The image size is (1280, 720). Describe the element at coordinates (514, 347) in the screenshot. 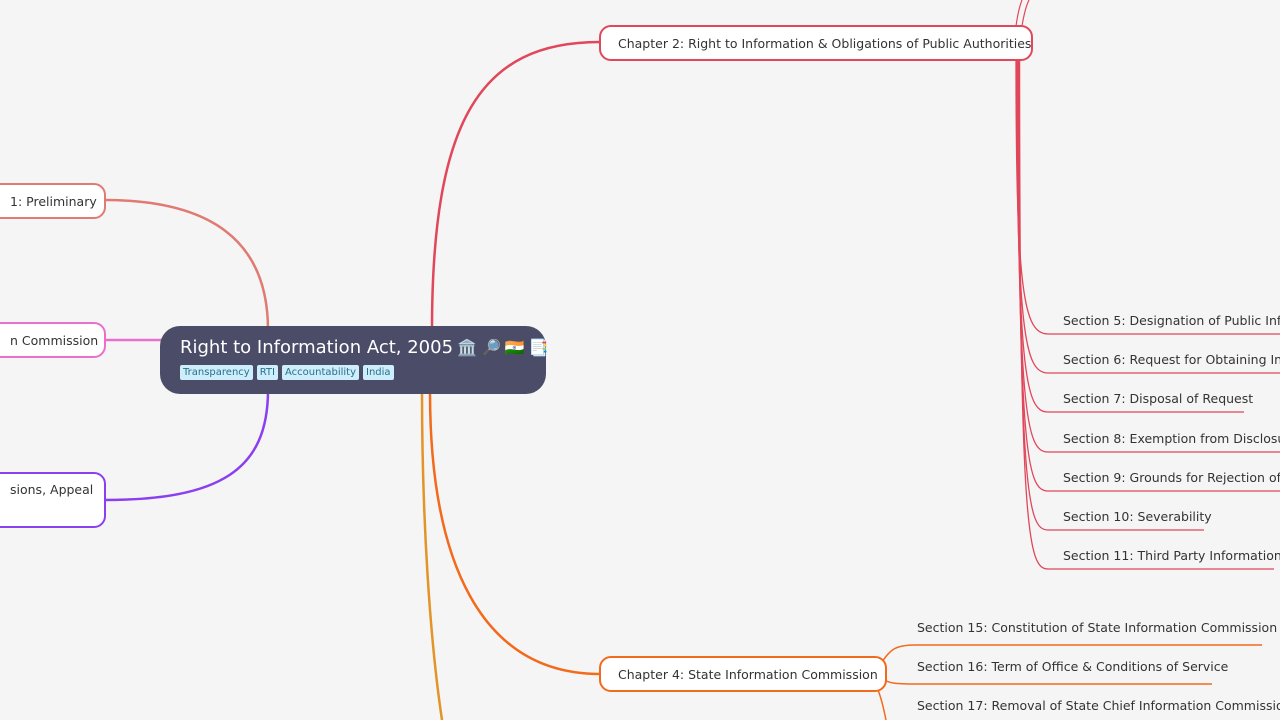

I see `india-flag-icon: 🇮🇳` at that location.